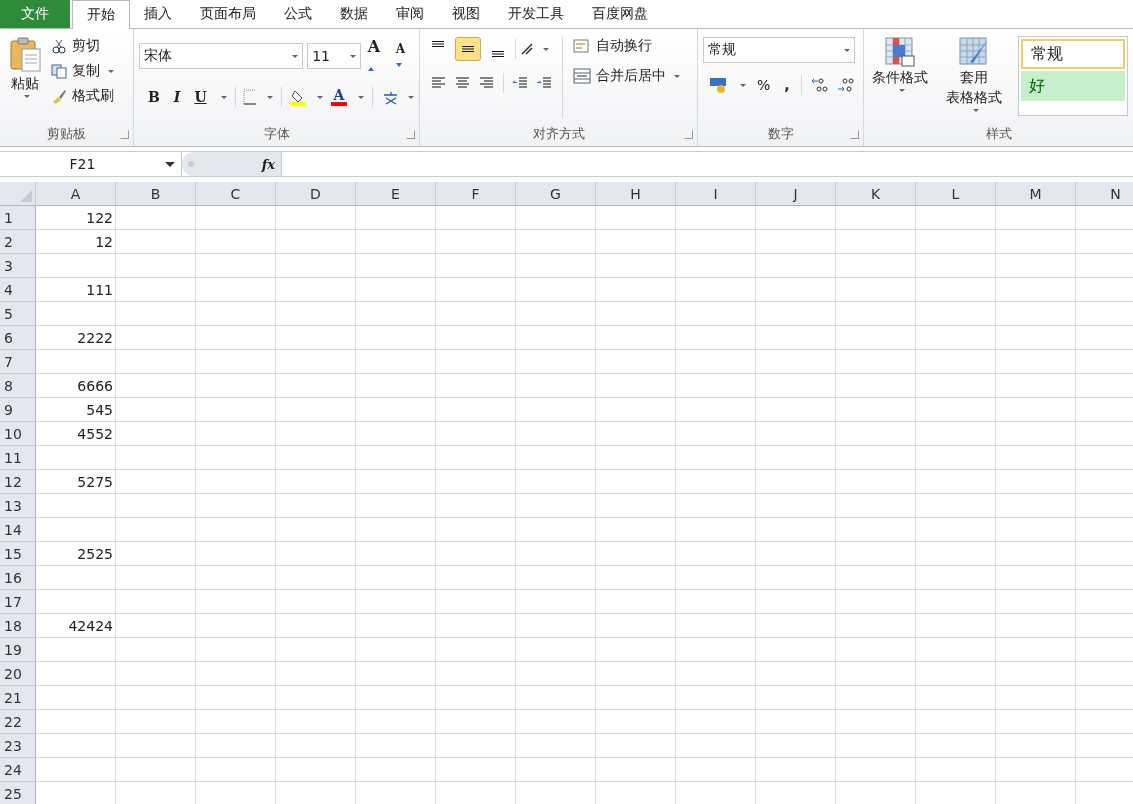  What do you see at coordinates (18, 626) in the screenshot?
I see `row-header: 18` at bounding box center [18, 626].